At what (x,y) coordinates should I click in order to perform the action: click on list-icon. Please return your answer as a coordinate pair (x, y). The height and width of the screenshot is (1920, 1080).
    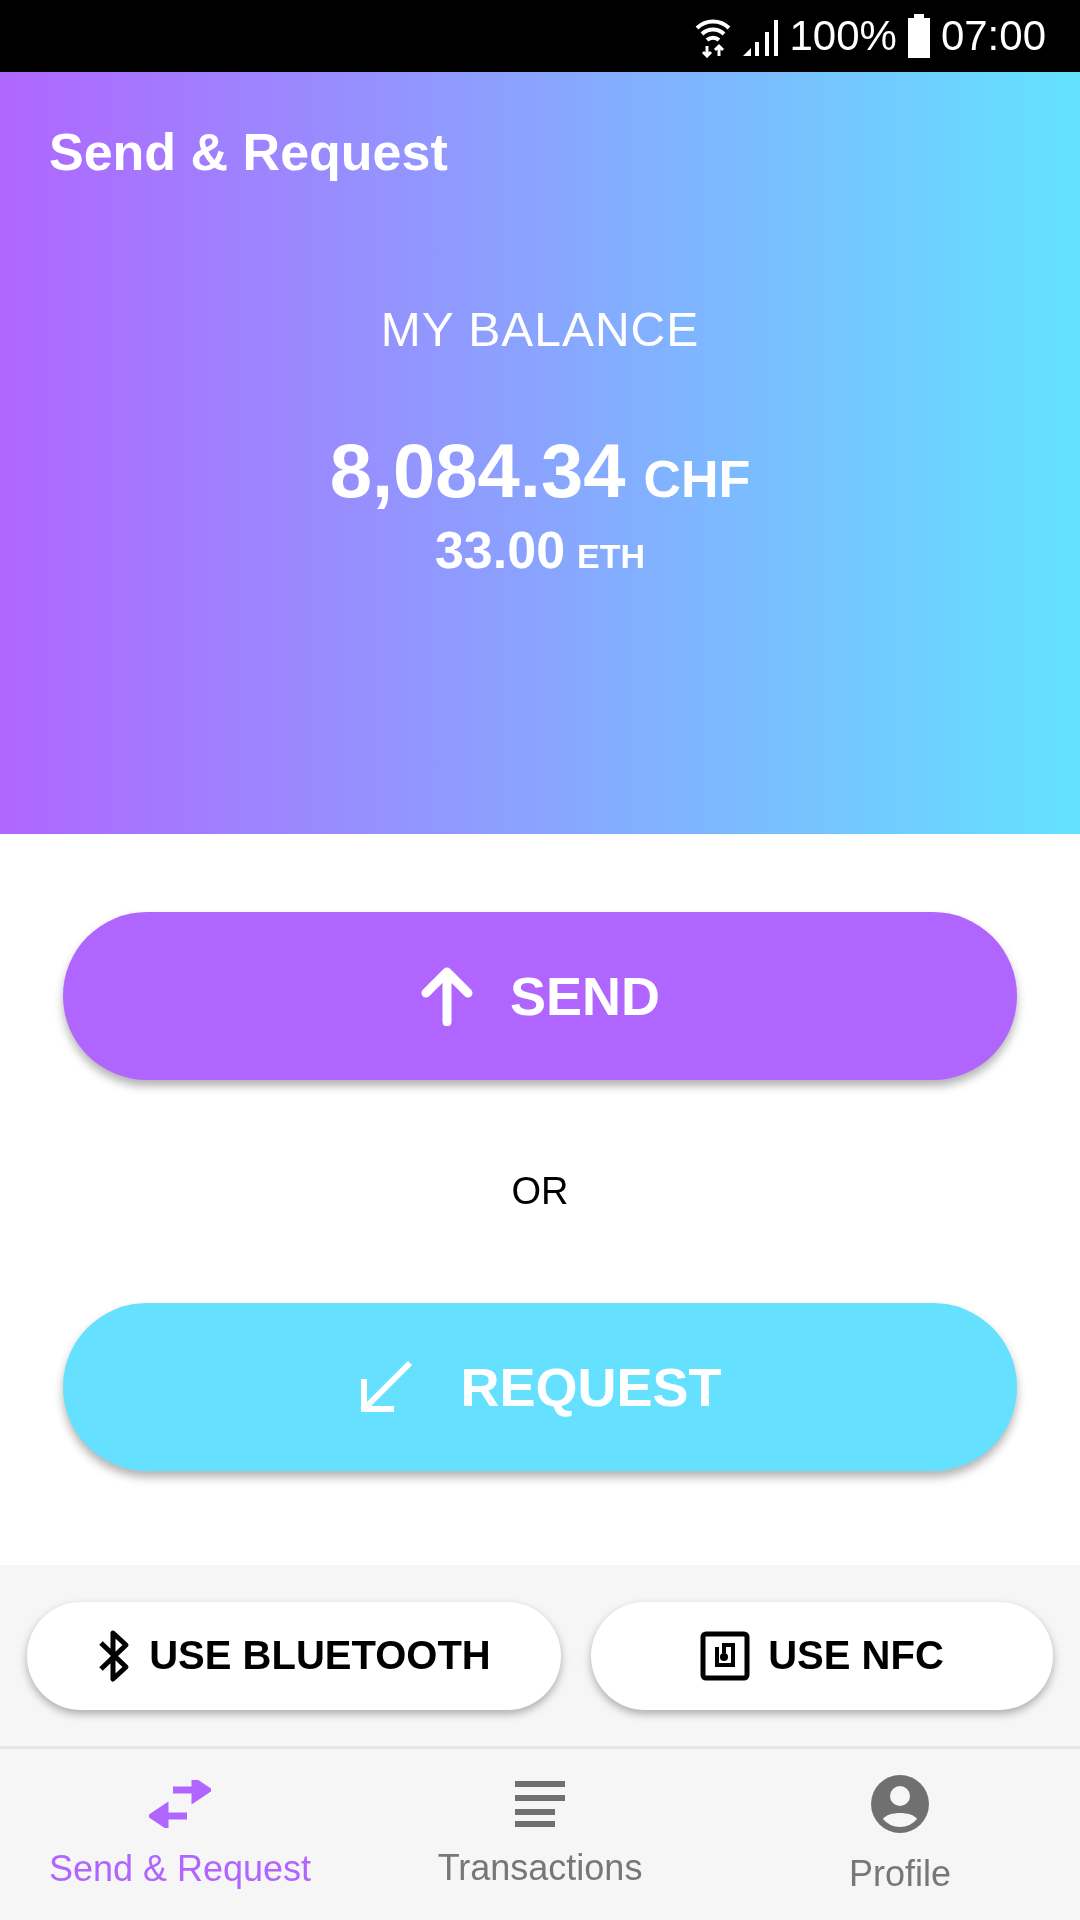
    Looking at the image, I should click on (540, 1803).